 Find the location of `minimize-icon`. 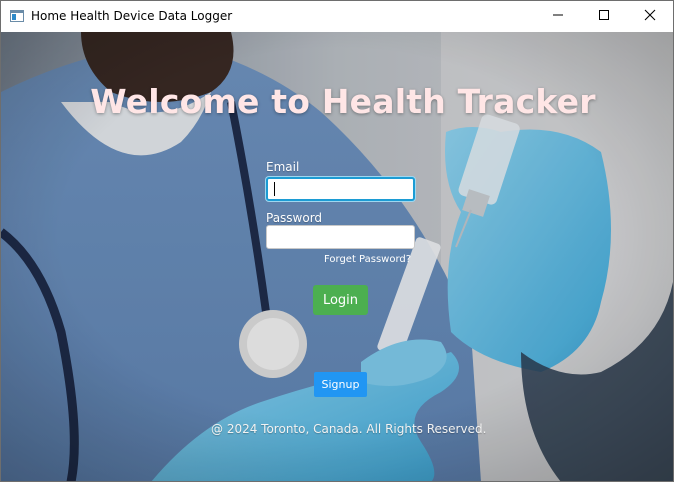

minimize-icon is located at coordinates (558, 17).